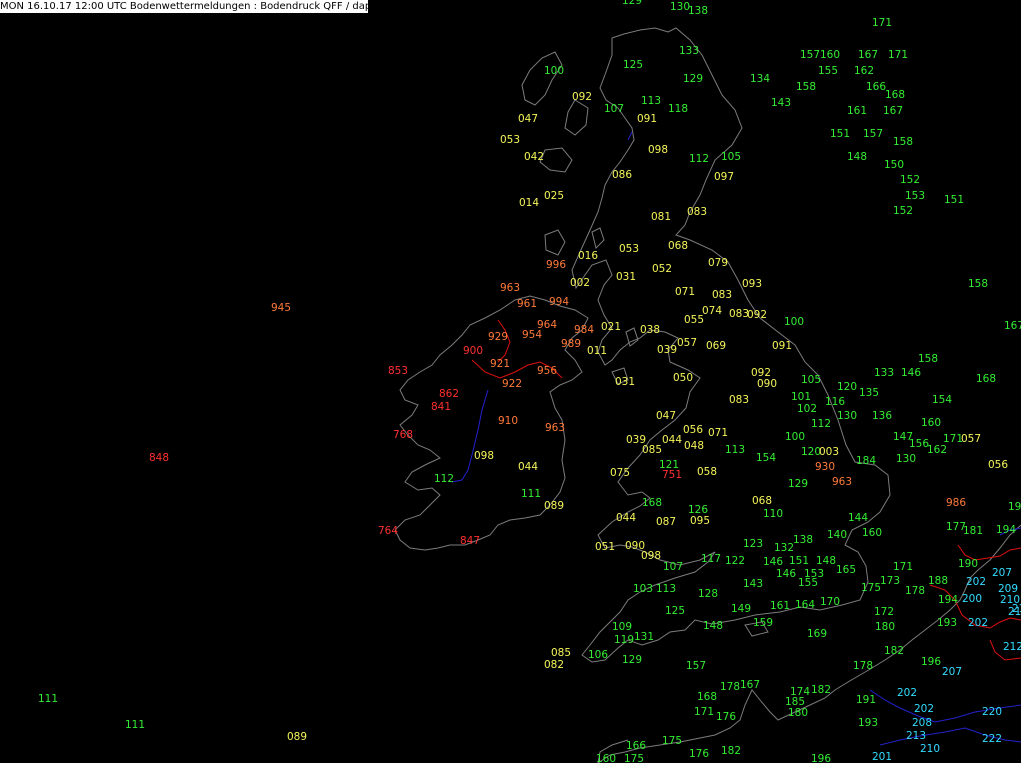  Describe the element at coordinates (922, 723) in the screenshot. I see `station-pressure-label: 208` at that location.